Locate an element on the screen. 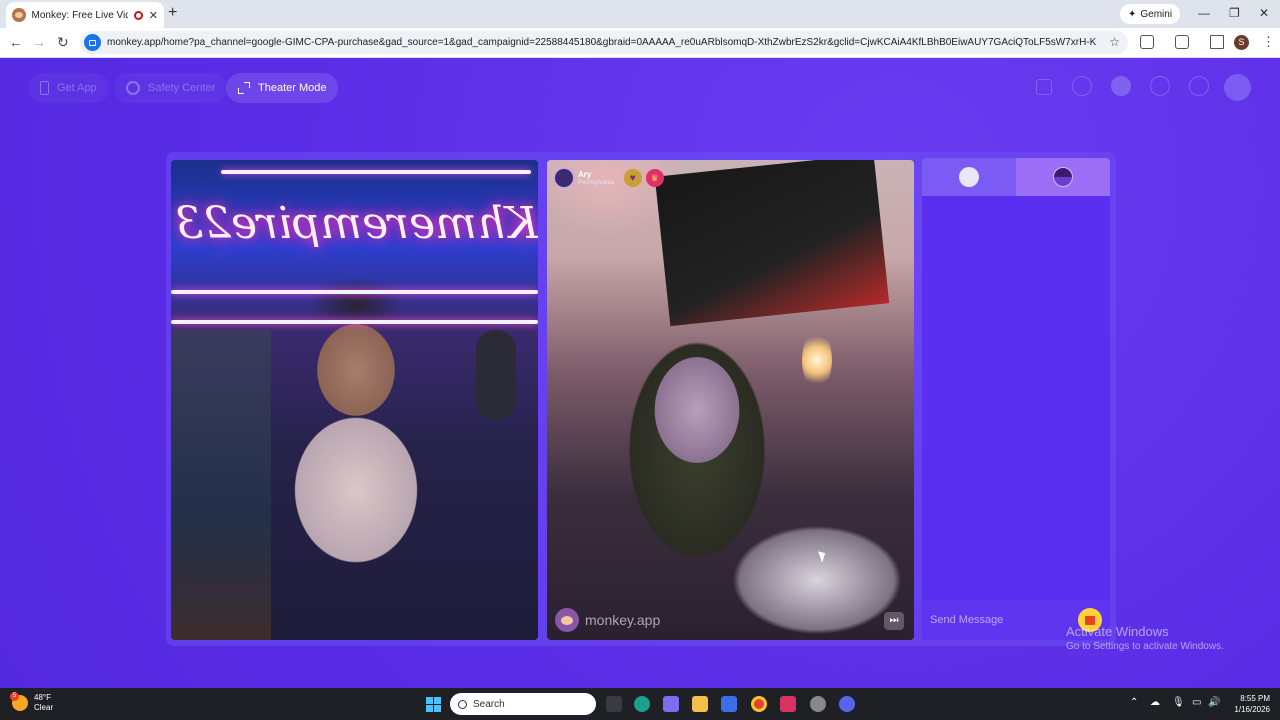 The image size is (1280, 720). crown-badge-icon: ♛ is located at coordinates (654, 178).